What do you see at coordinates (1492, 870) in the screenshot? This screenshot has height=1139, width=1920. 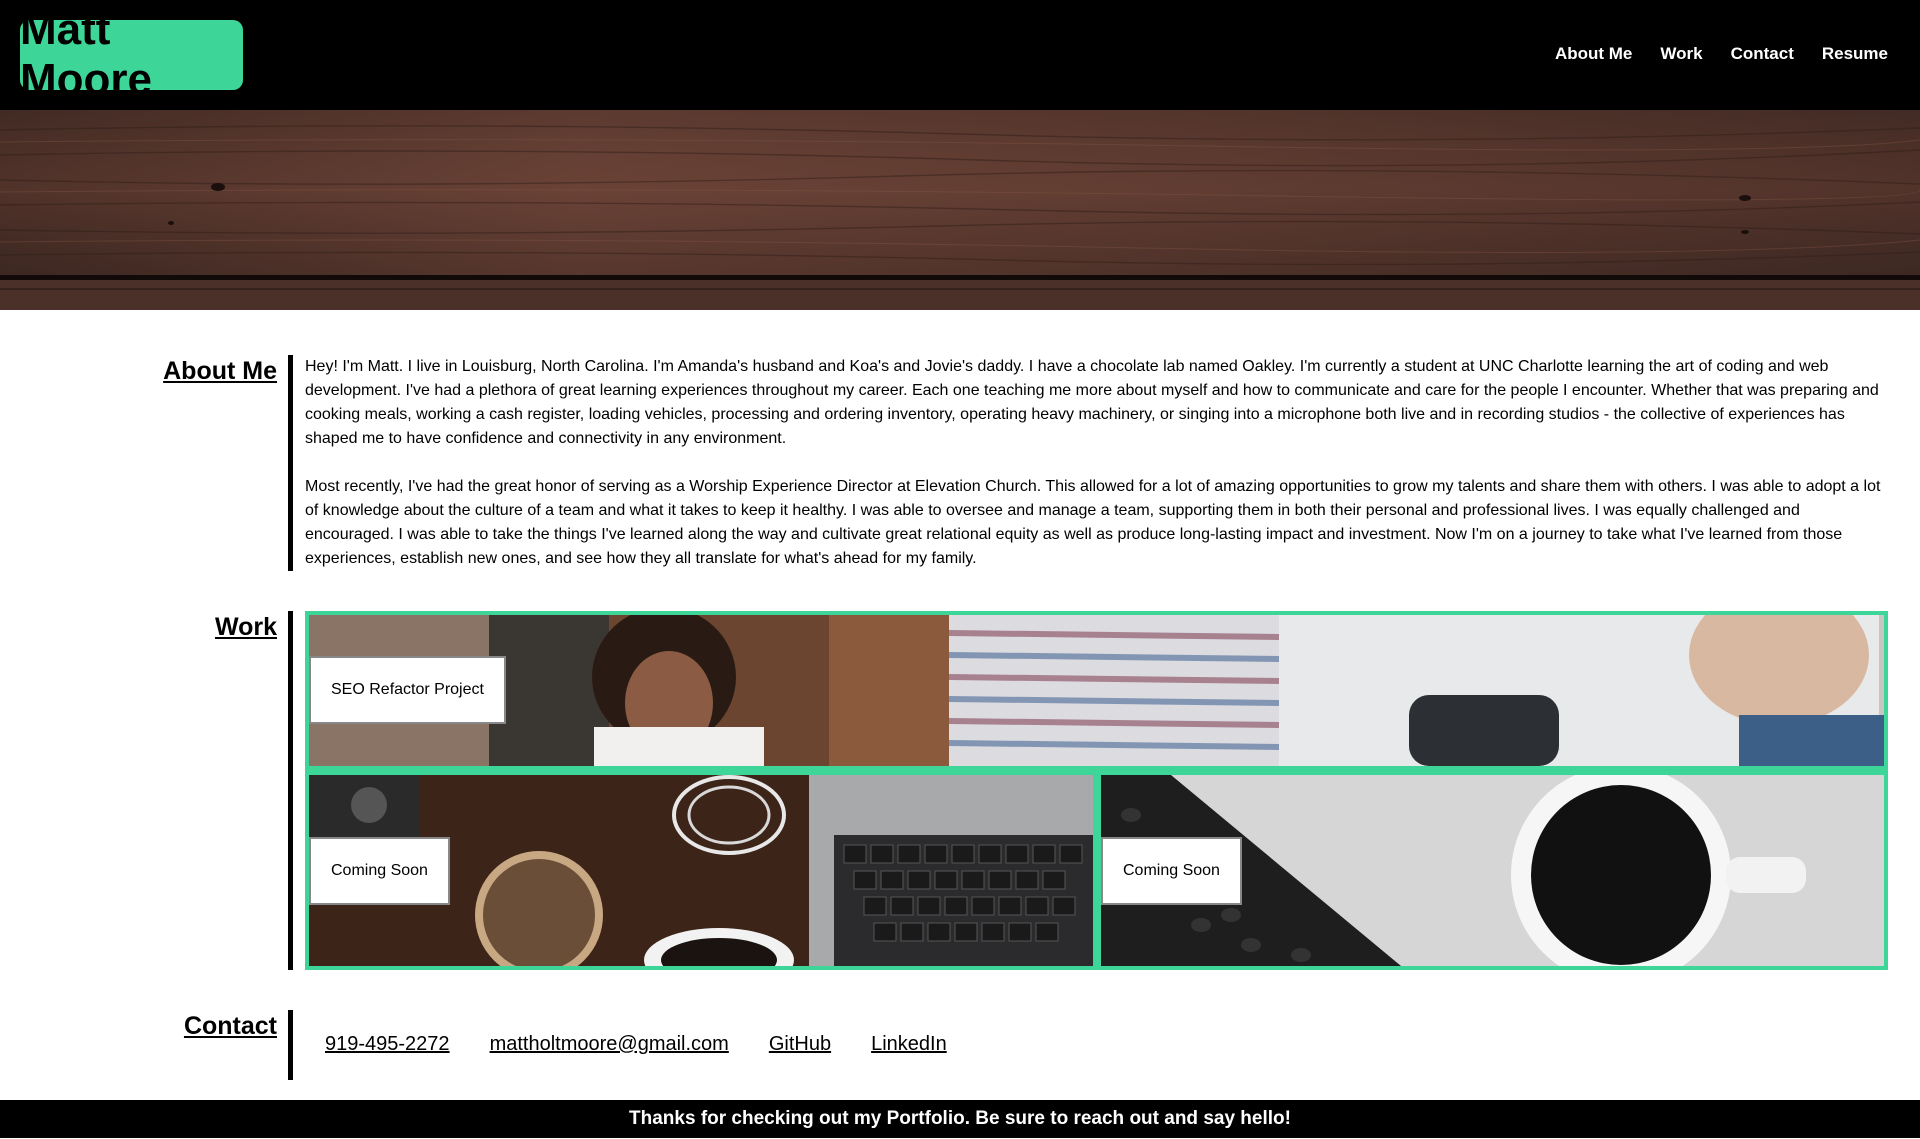 I see `project-tile-coming-soon-2: Coming Soon` at bounding box center [1492, 870].